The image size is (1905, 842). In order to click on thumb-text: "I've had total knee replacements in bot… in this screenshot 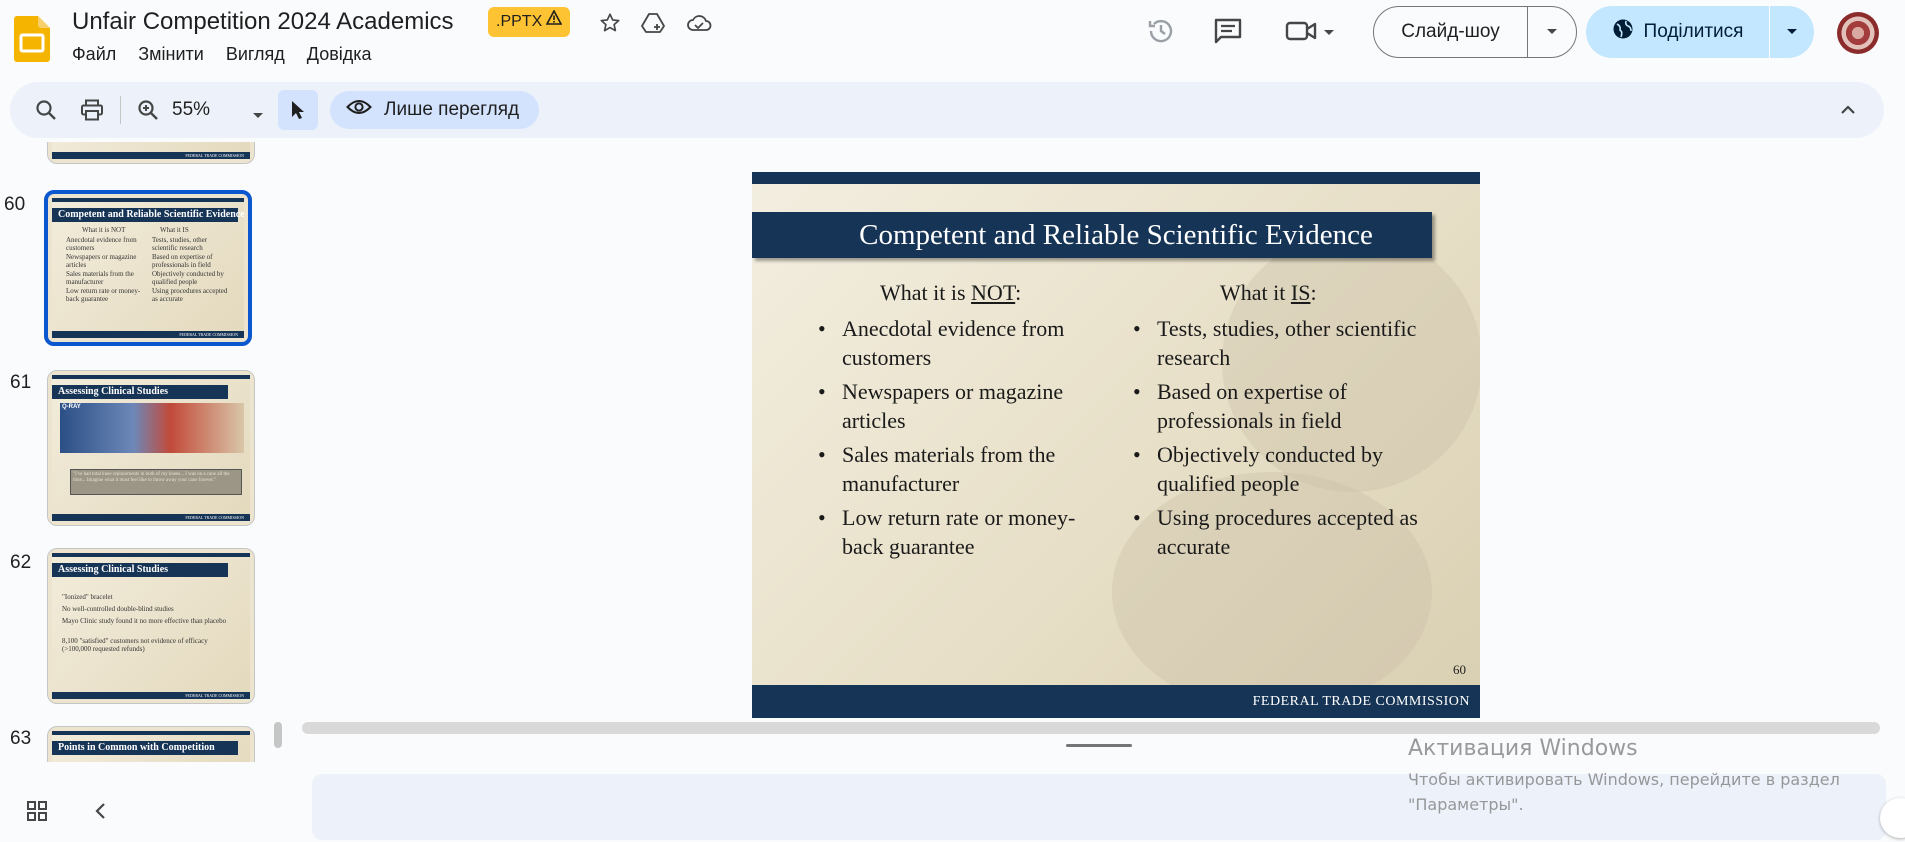, I will do `click(156, 482)`.